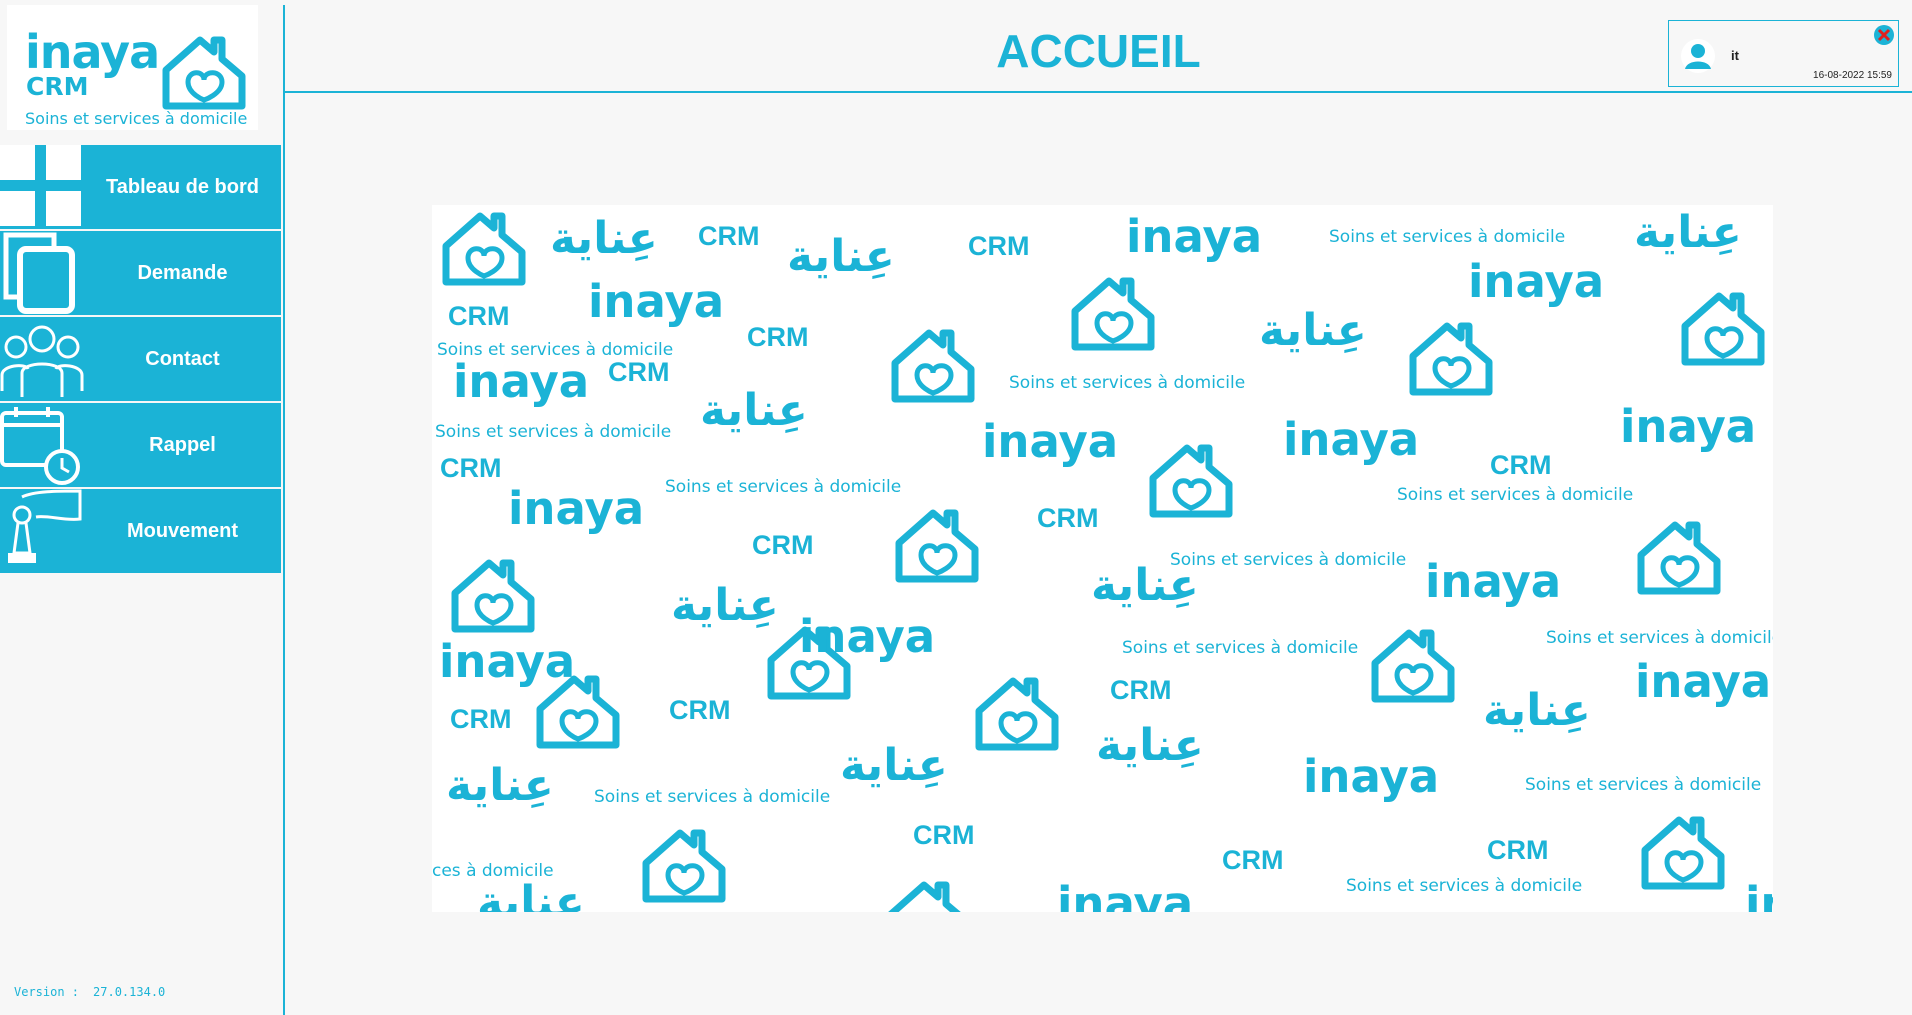 The width and height of the screenshot is (1912, 1015). What do you see at coordinates (1852, 75) in the screenshot?
I see `user-datetime: 16-08-2022 15:59` at bounding box center [1852, 75].